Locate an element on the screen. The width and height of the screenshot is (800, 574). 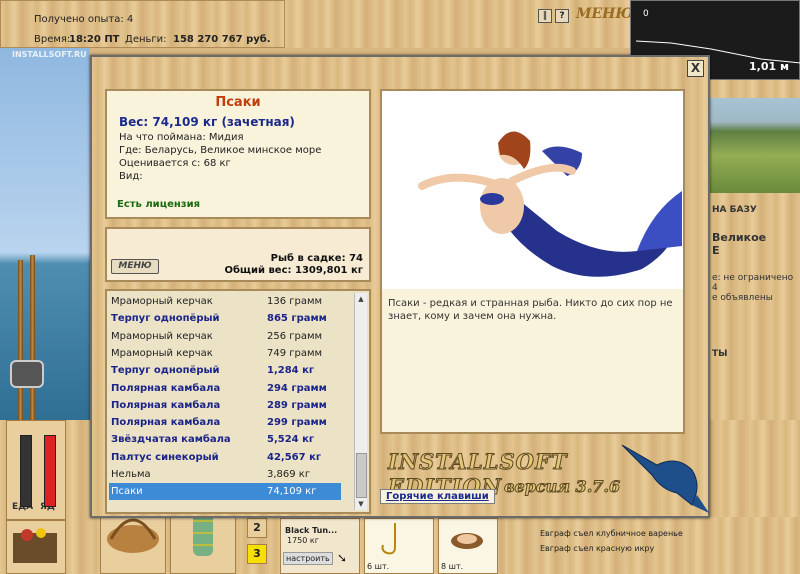
catch-row: Мраморный керчак 749 грамм is located at coordinates (225, 353).